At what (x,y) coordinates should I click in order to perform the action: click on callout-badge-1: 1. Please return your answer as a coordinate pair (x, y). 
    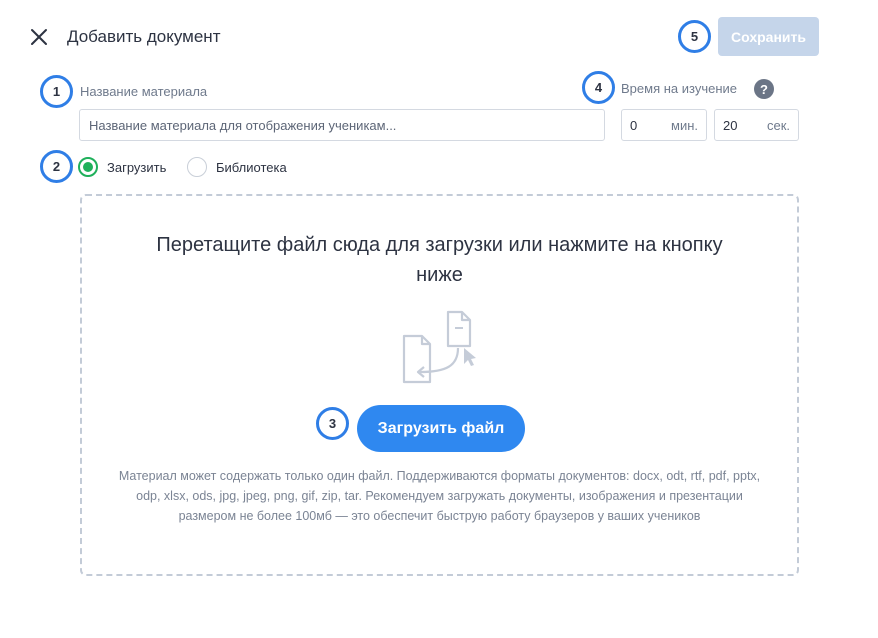
    Looking at the image, I should click on (56, 91).